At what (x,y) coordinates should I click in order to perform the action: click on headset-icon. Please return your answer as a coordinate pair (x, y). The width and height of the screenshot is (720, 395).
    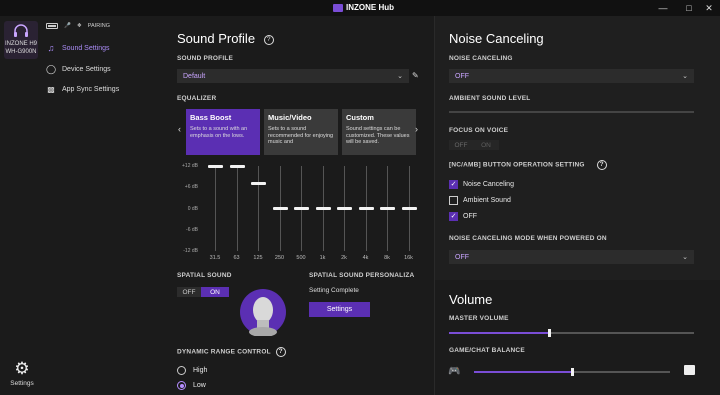
    Looking at the image, I should click on (21, 30).